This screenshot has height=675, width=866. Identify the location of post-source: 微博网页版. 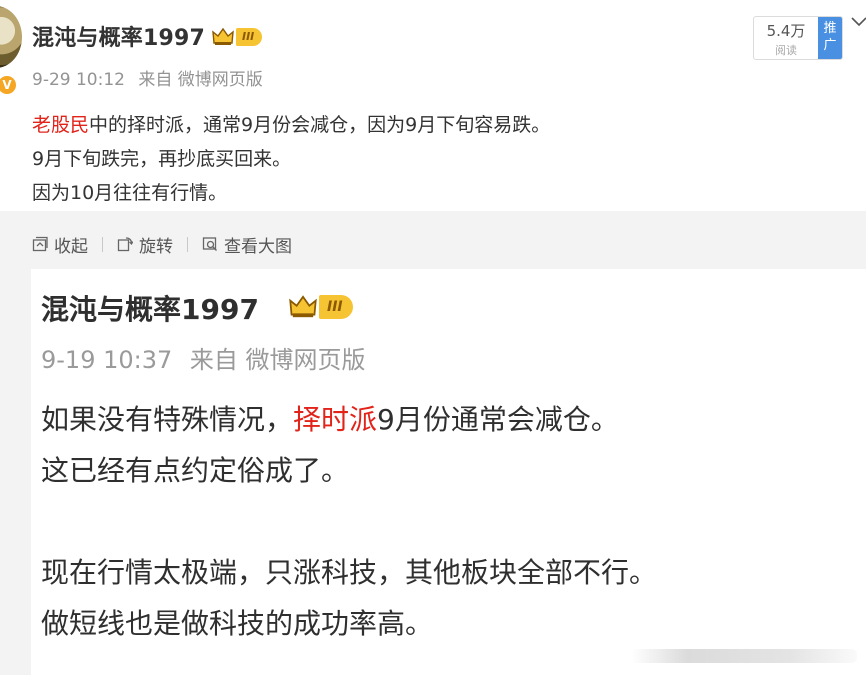
(220, 80).